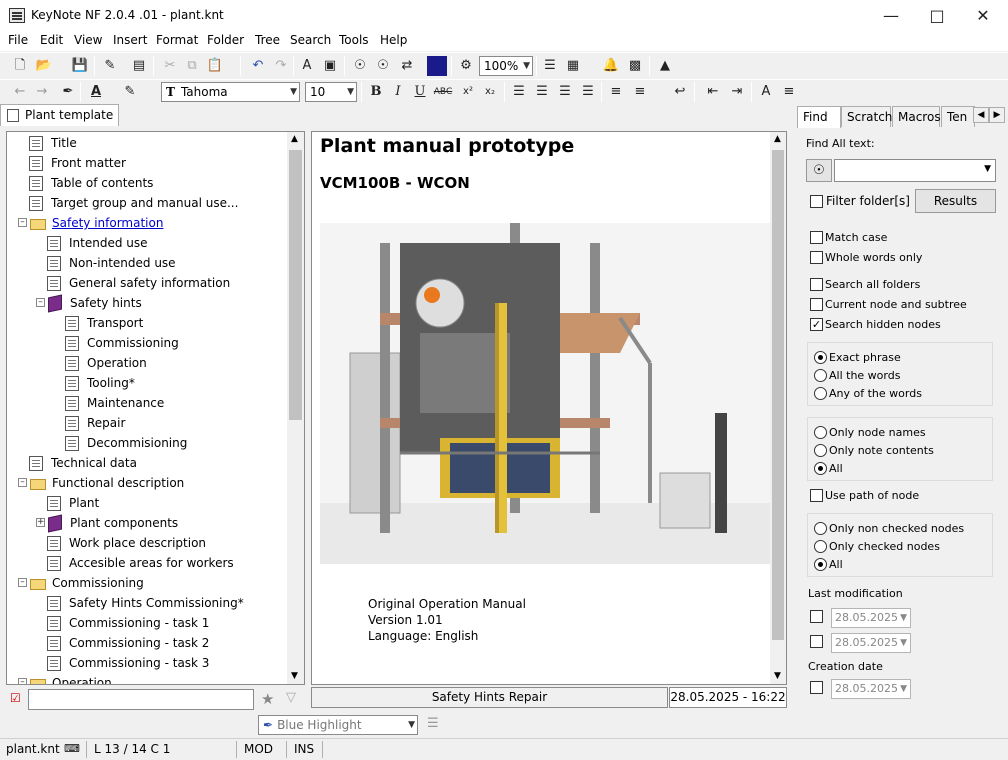 Image resolution: width=1008 pixels, height=760 pixels. Describe the element at coordinates (393, 40) in the screenshot. I see `menu-help: Help` at that location.